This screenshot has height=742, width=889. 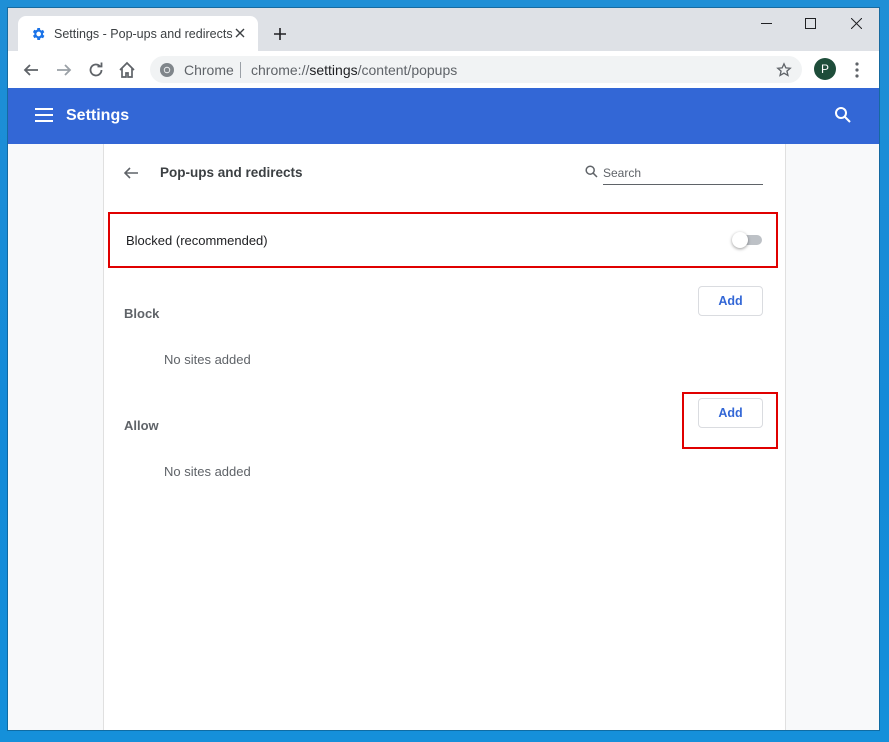 What do you see at coordinates (167, 70) in the screenshot?
I see `chrome-icon` at bounding box center [167, 70].